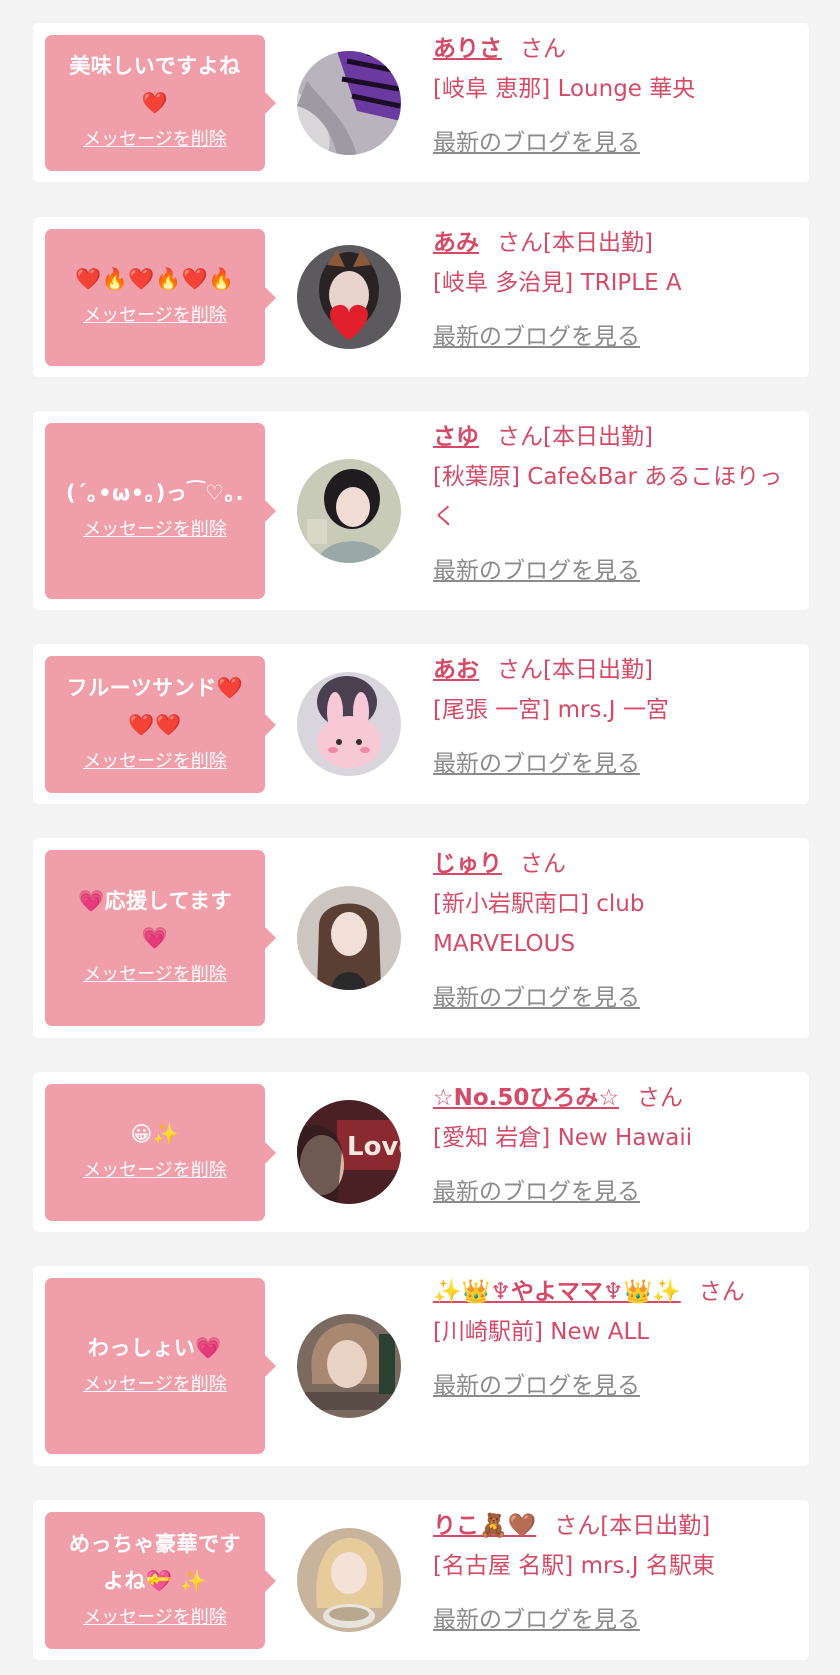 This screenshot has width=840, height=1675. Describe the element at coordinates (613, 49) in the screenshot. I see `name-line: ありさ さん` at that location.